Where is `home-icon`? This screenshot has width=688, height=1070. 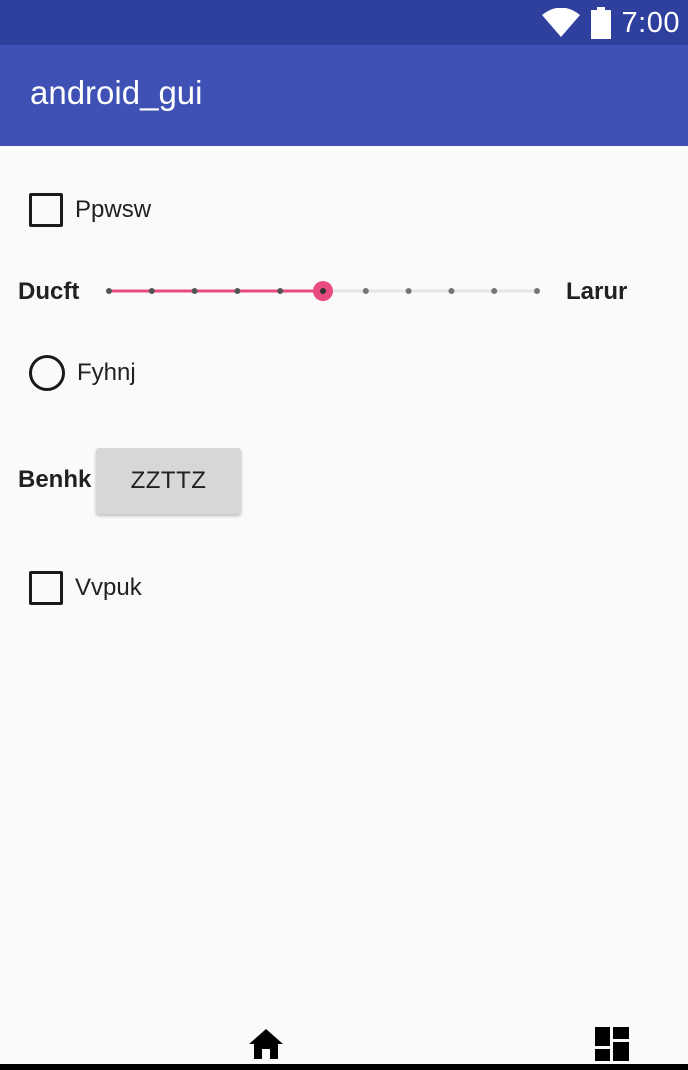 home-icon is located at coordinates (266, 1044).